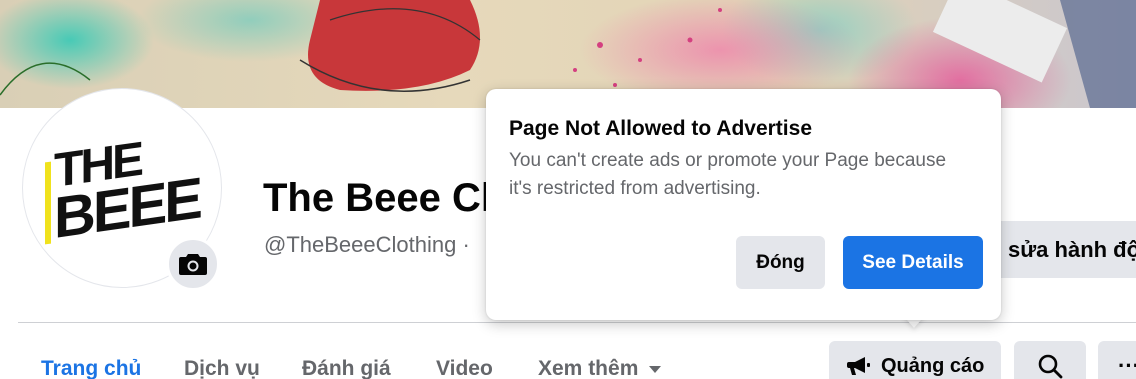 This screenshot has width=1136, height=379. What do you see at coordinates (367, 244) in the screenshot?
I see `page-handle: @TheBeeeClothing ·` at bounding box center [367, 244].